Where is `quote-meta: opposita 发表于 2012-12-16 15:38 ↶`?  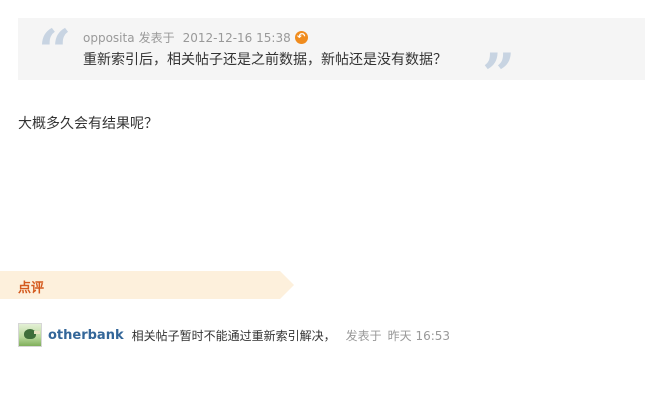
quote-meta: opposita 发表于 2012-12-16 15:38 ↶ is located at coordinates (195, 37).